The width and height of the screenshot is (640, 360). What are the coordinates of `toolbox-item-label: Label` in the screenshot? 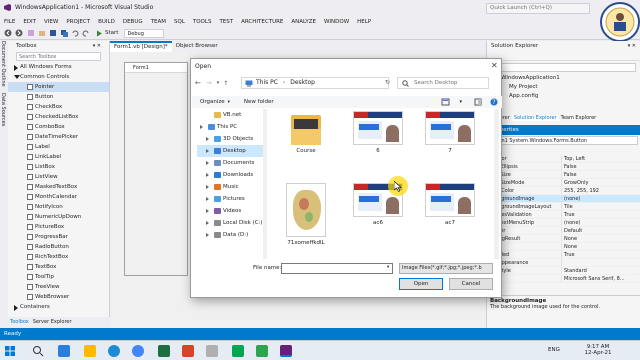 It's located at (58, 147).